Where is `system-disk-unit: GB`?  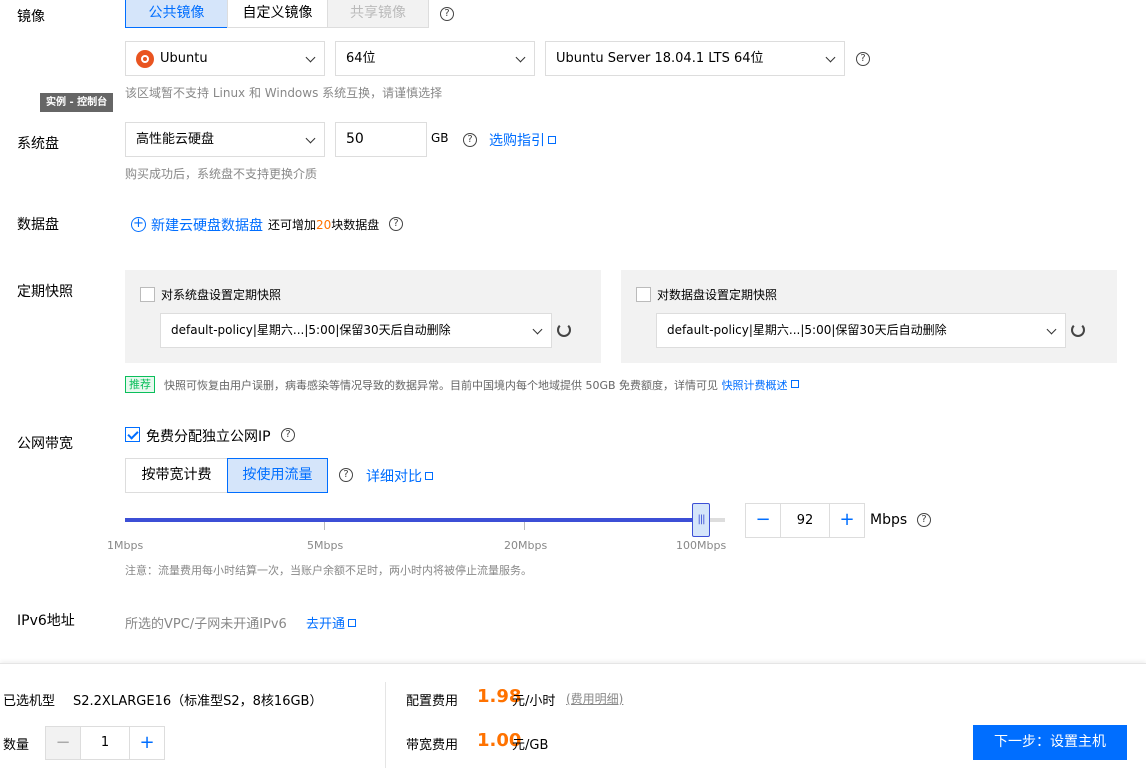
system-disk-unit: GB is located at coordinates (440, 138).